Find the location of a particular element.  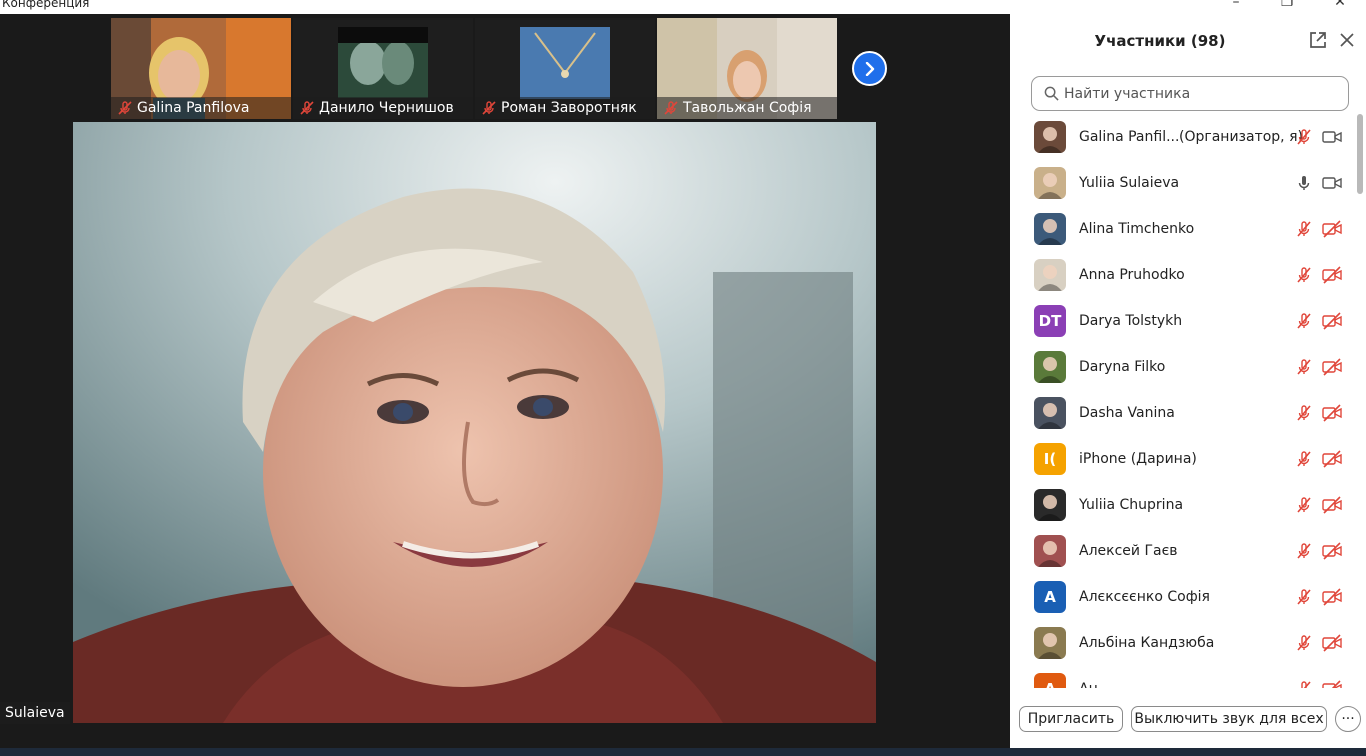

restore-button: ❐ is located at coordinates (1287, 5).